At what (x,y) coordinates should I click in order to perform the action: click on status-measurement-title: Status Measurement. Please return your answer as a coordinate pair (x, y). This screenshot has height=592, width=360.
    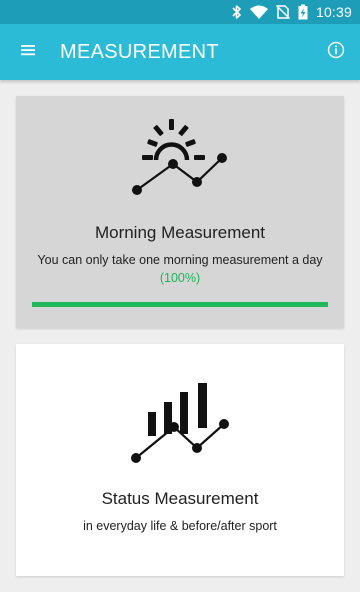
    Looking at the image, I should click on (180, 498).